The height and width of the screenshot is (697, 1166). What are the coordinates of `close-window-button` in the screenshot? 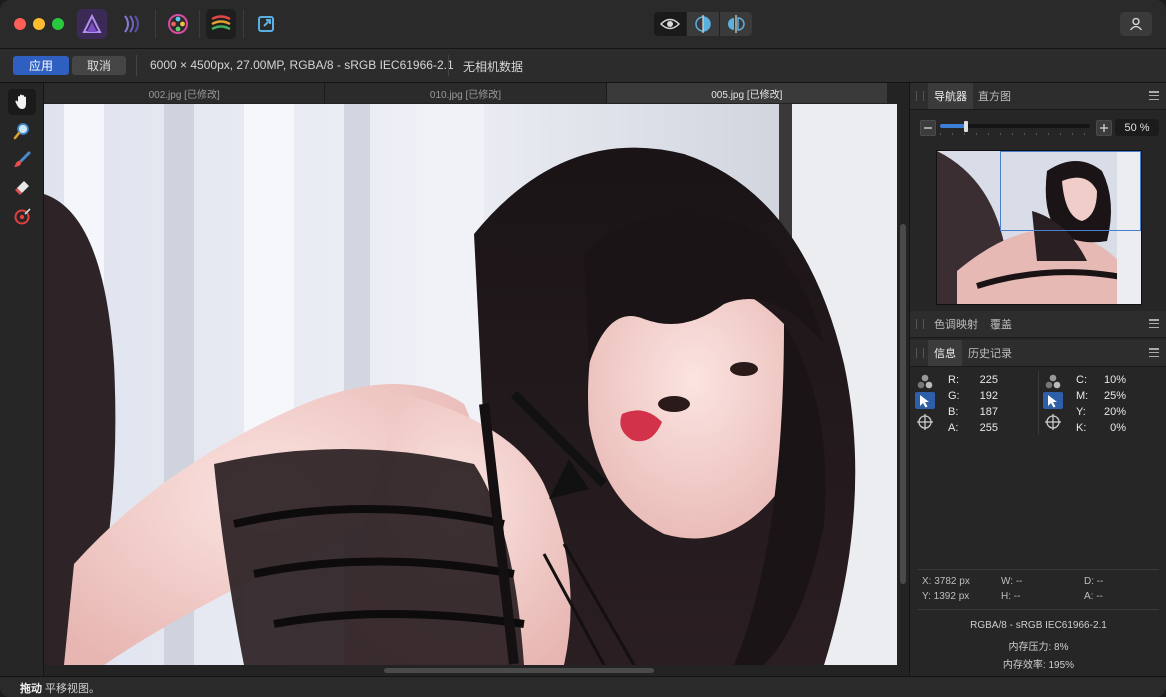 It's located at (20, 24).